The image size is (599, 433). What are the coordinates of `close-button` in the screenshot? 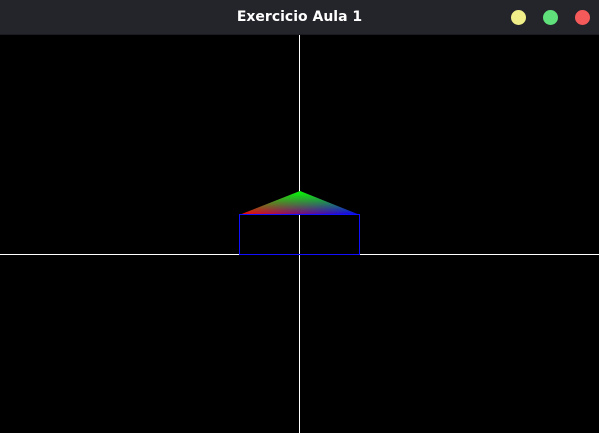 It's located at (582, 17).